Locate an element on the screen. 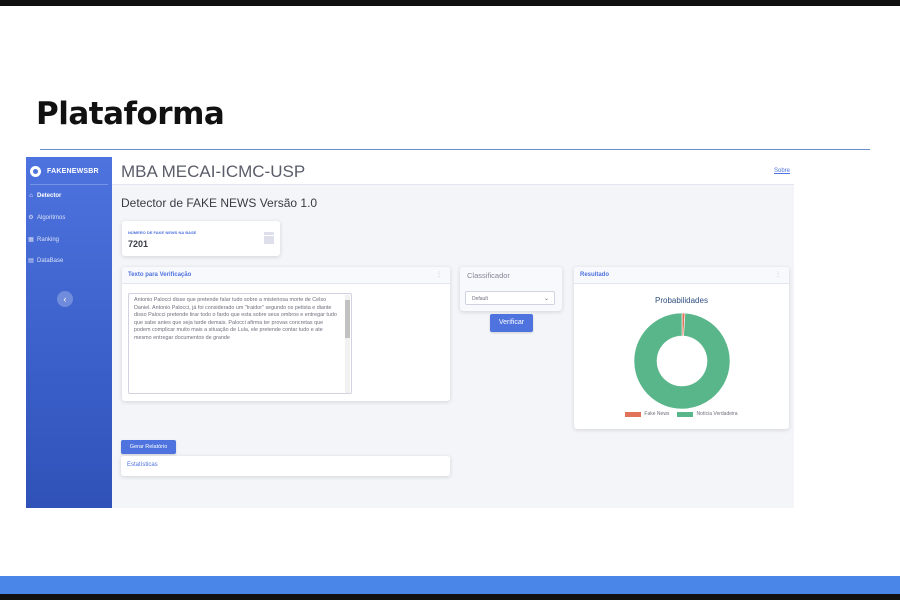 The width and height of the screenshot is (900, 600). slide-divider is located at coordinates (455, 149).